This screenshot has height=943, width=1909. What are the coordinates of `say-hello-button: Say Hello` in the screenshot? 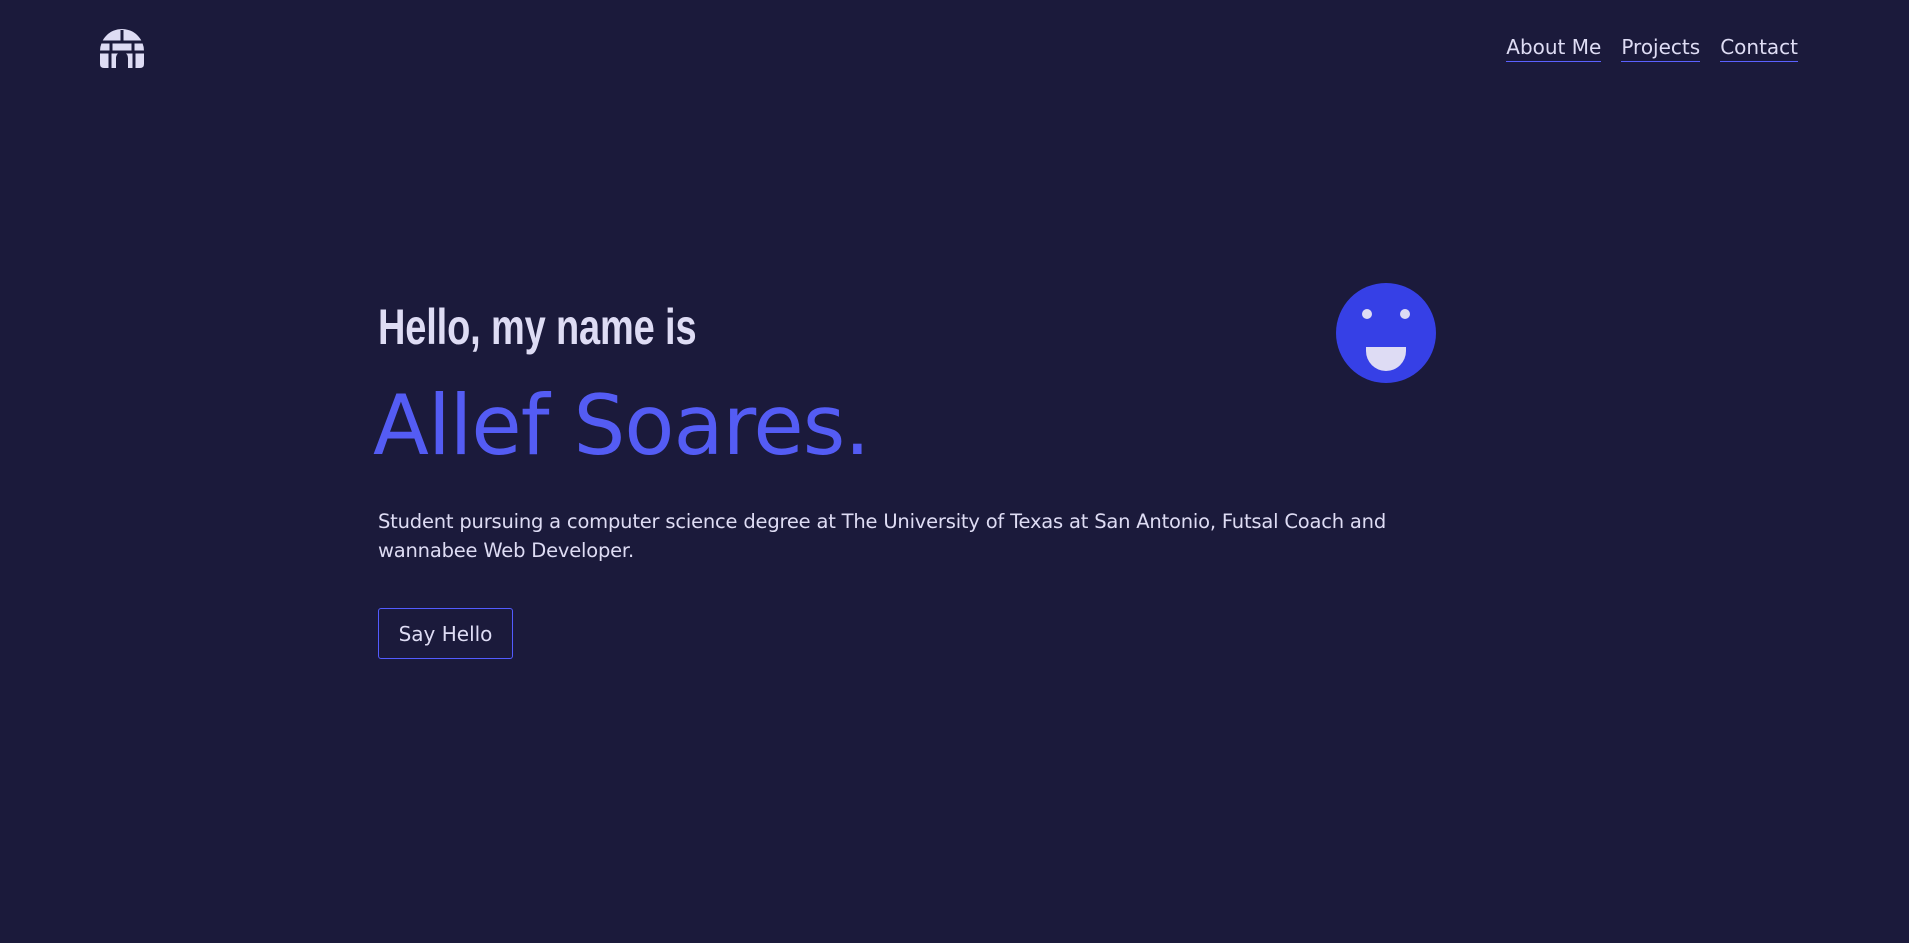 It's located at (445, 633).